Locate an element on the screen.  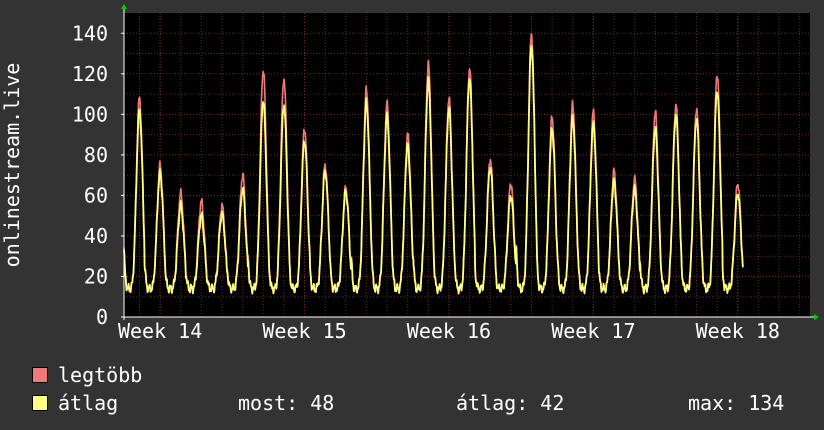
y-tick-label: 120 is located at coordinates (90, 74).